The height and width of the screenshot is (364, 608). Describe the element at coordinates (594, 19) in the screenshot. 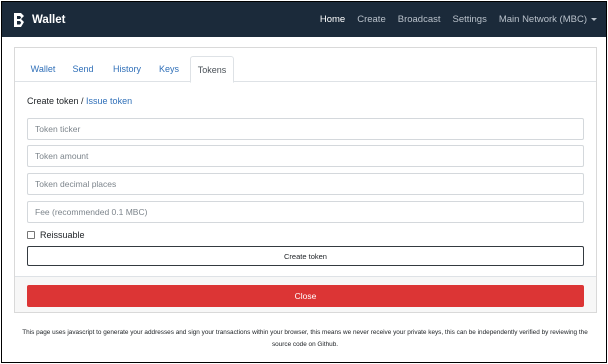

I see `caret-down-icon` at that location.